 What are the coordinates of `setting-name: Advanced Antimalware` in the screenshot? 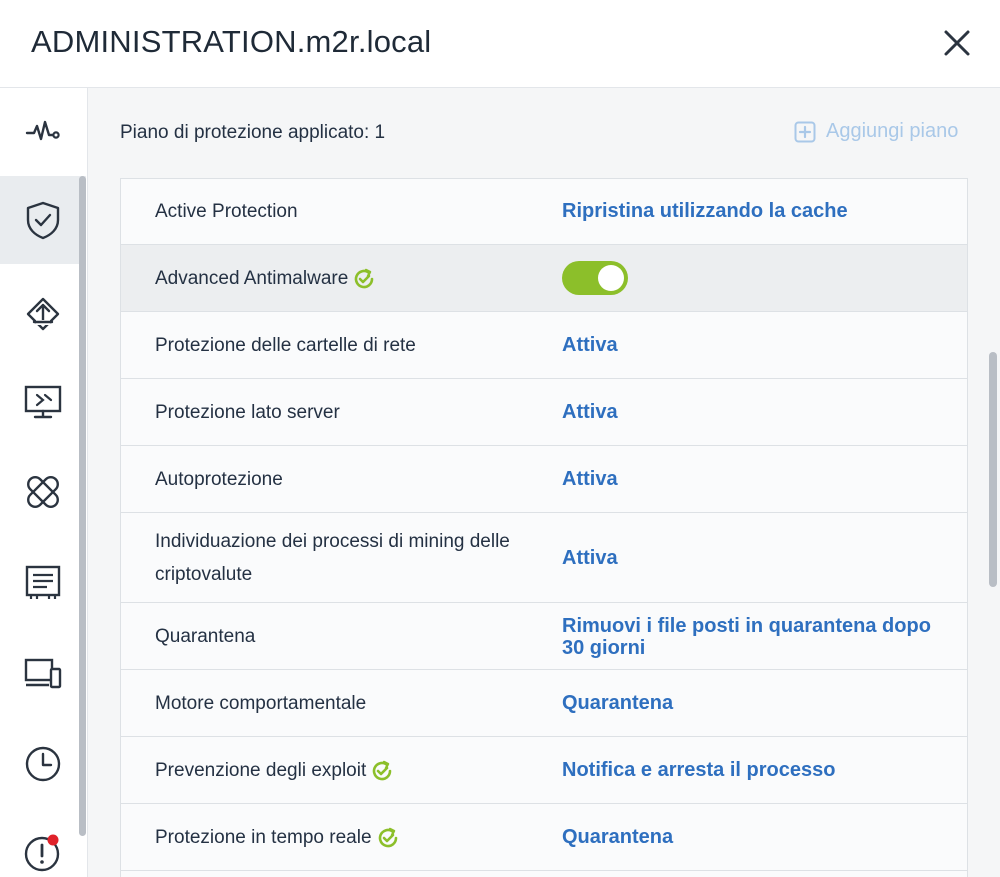 It's located at (265, 278).